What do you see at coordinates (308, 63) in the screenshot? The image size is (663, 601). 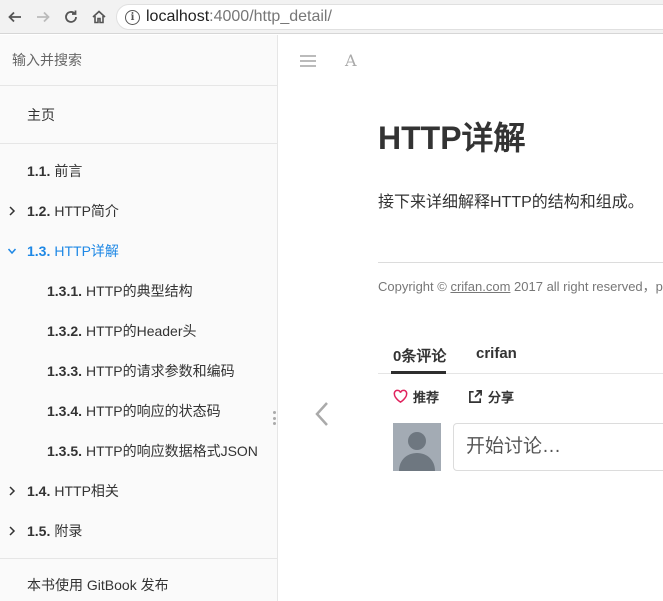 I see `menu-icon` at bounding box center [308, 63].